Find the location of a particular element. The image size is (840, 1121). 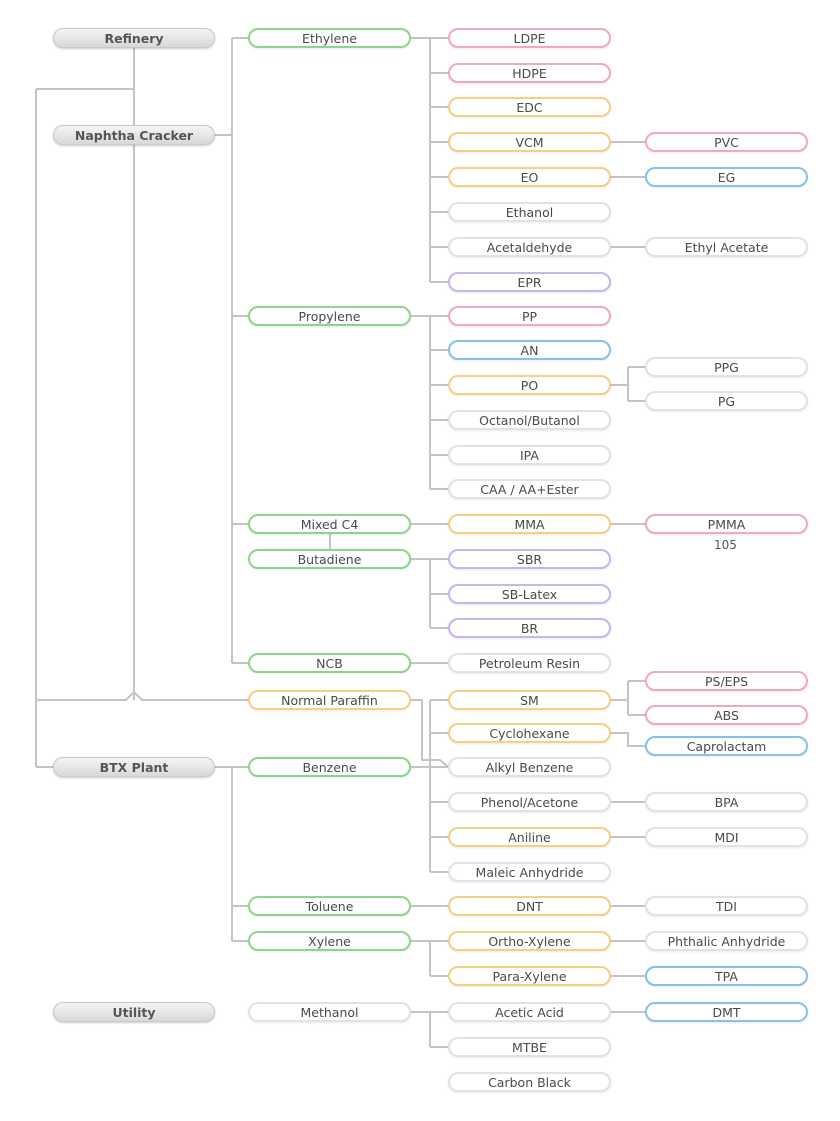

node-ldpe: LDPE is located at coordinates (529, 38).